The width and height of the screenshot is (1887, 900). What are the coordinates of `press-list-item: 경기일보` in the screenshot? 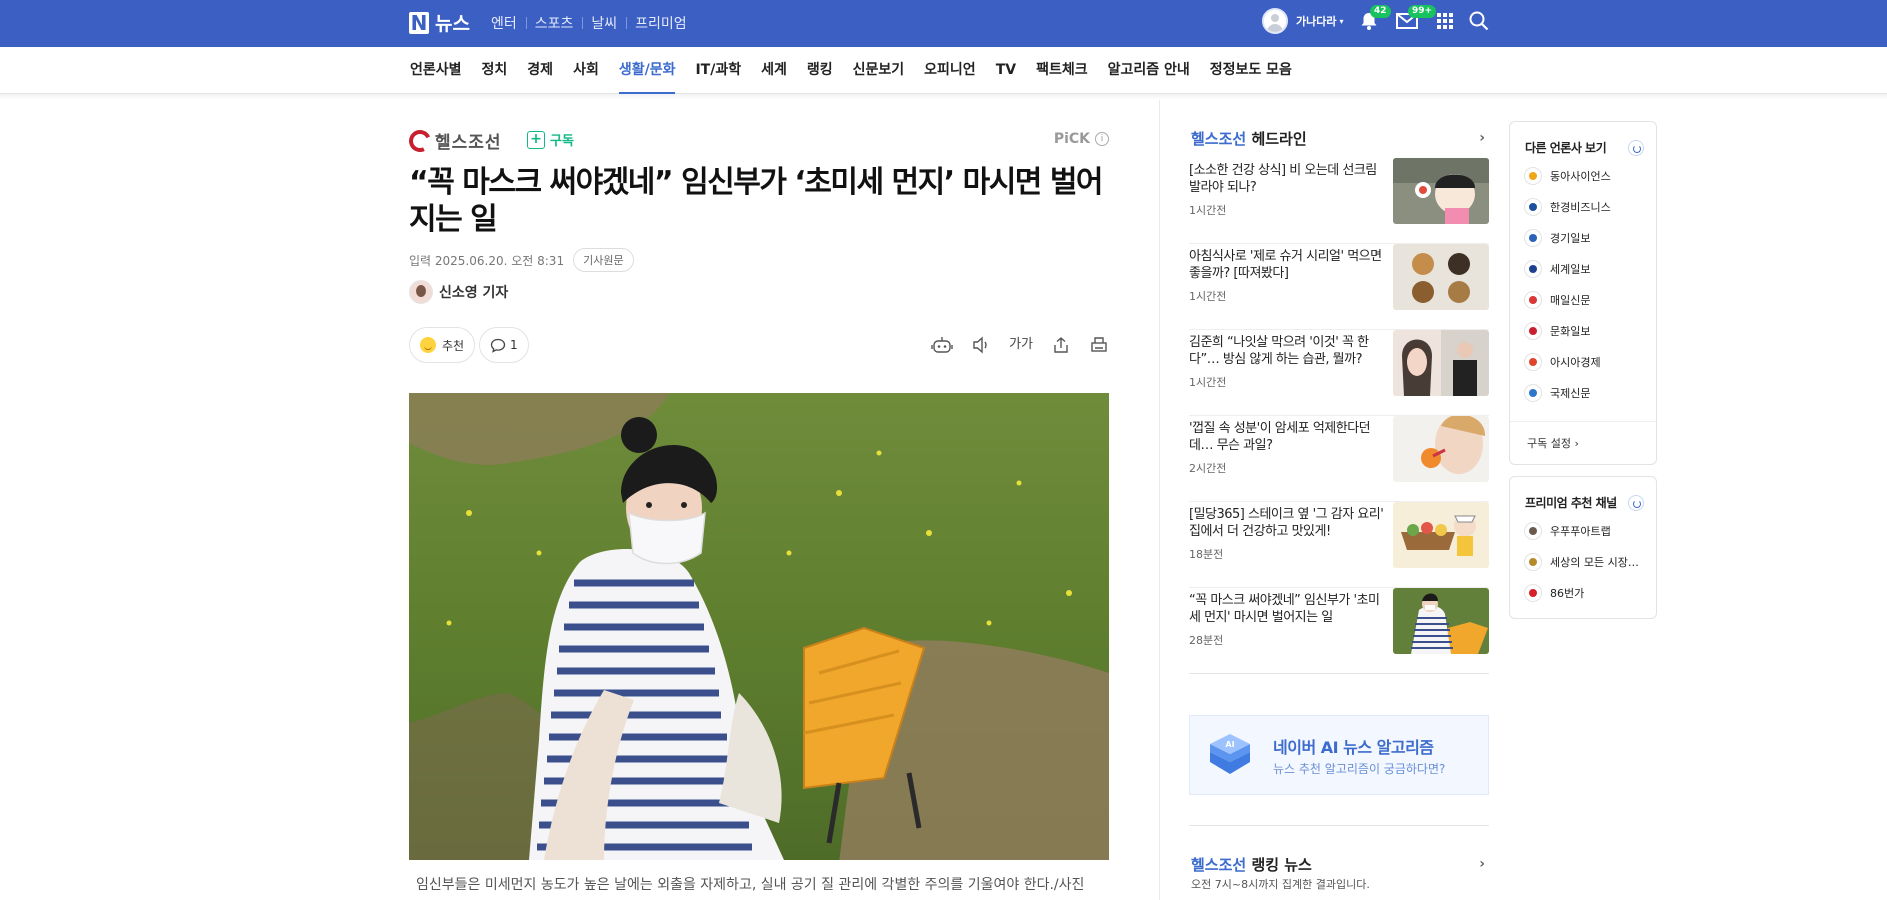 It's located at (1557, 238).